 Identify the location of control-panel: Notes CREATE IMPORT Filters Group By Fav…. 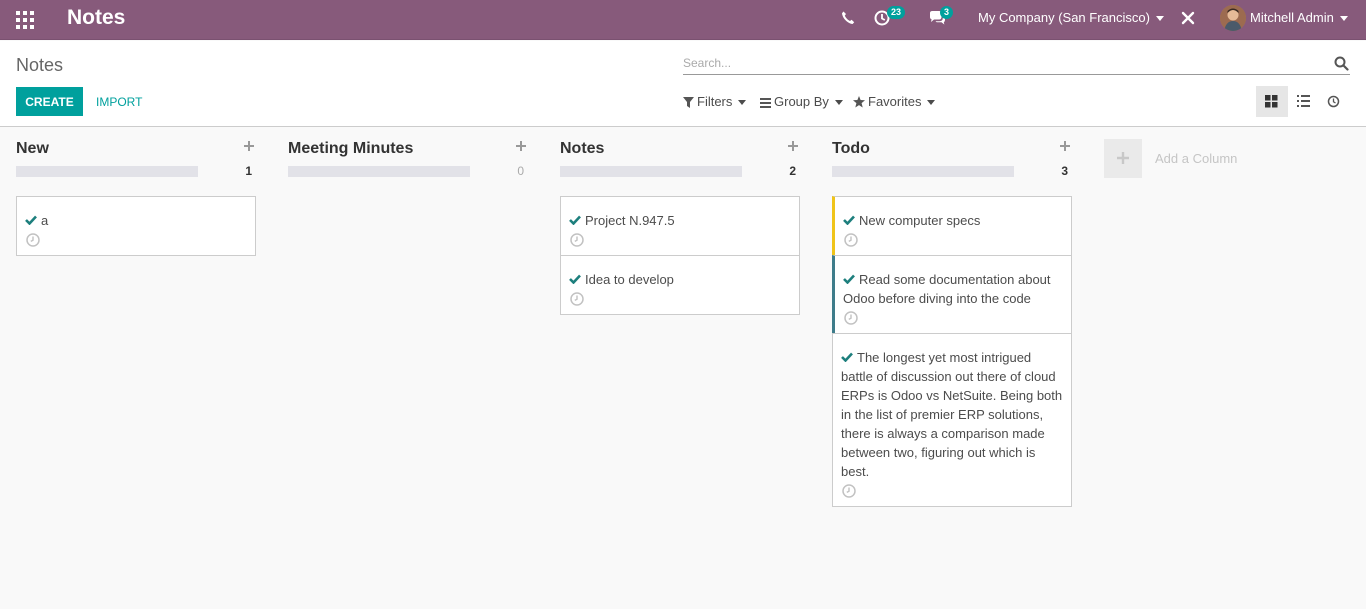
(683, 84).